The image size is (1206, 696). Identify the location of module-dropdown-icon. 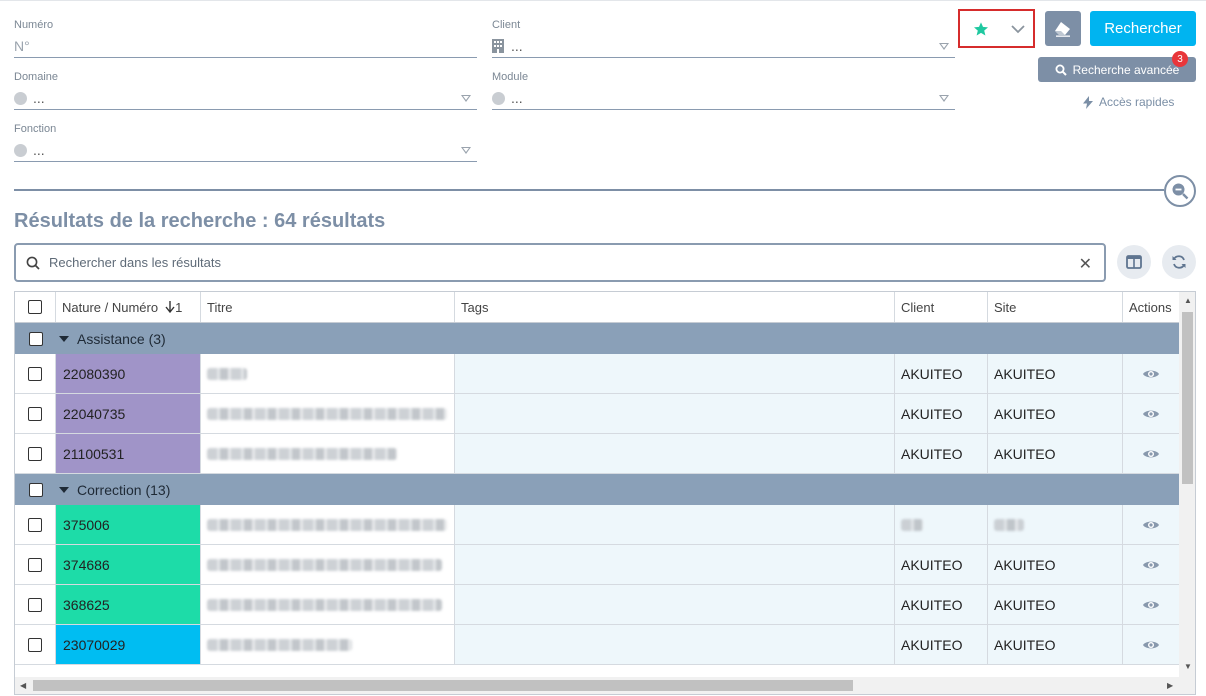
(944, 98).